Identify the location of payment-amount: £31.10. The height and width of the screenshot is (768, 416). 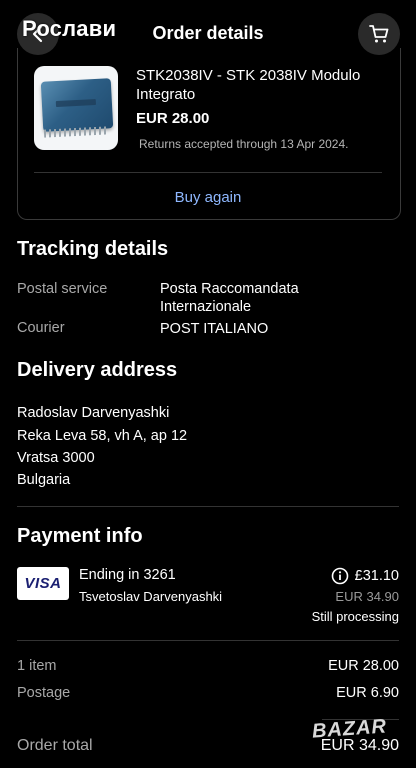
(365, 576).